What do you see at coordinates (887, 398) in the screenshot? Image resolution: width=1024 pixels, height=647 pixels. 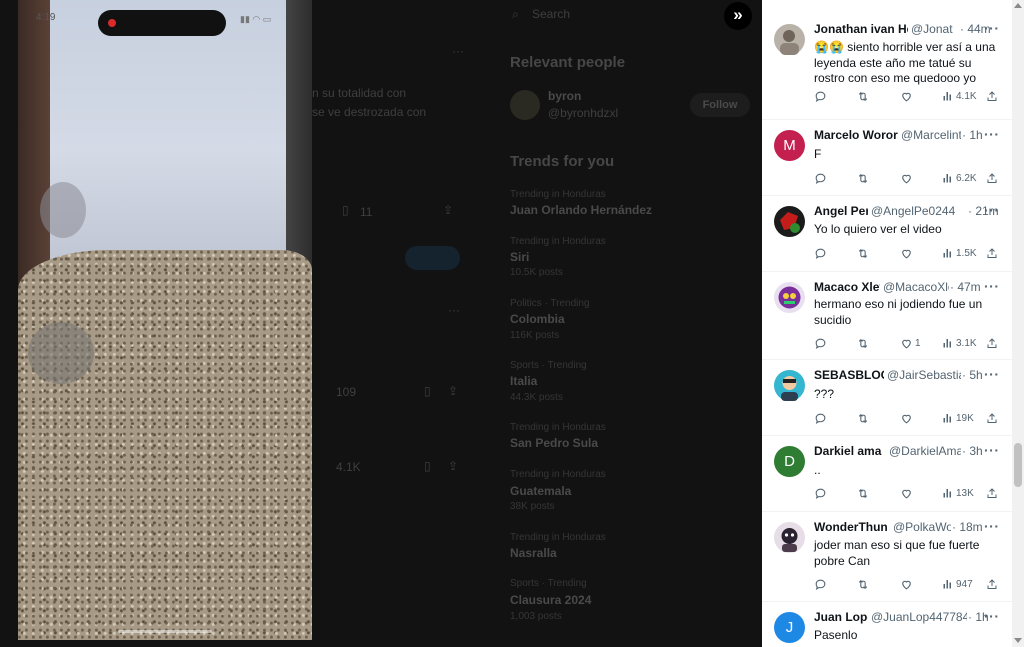 I see `reply-item: SEBASBLOC @JairSebastia · 5h ···??? 19K` at bounding box center [887, 398].